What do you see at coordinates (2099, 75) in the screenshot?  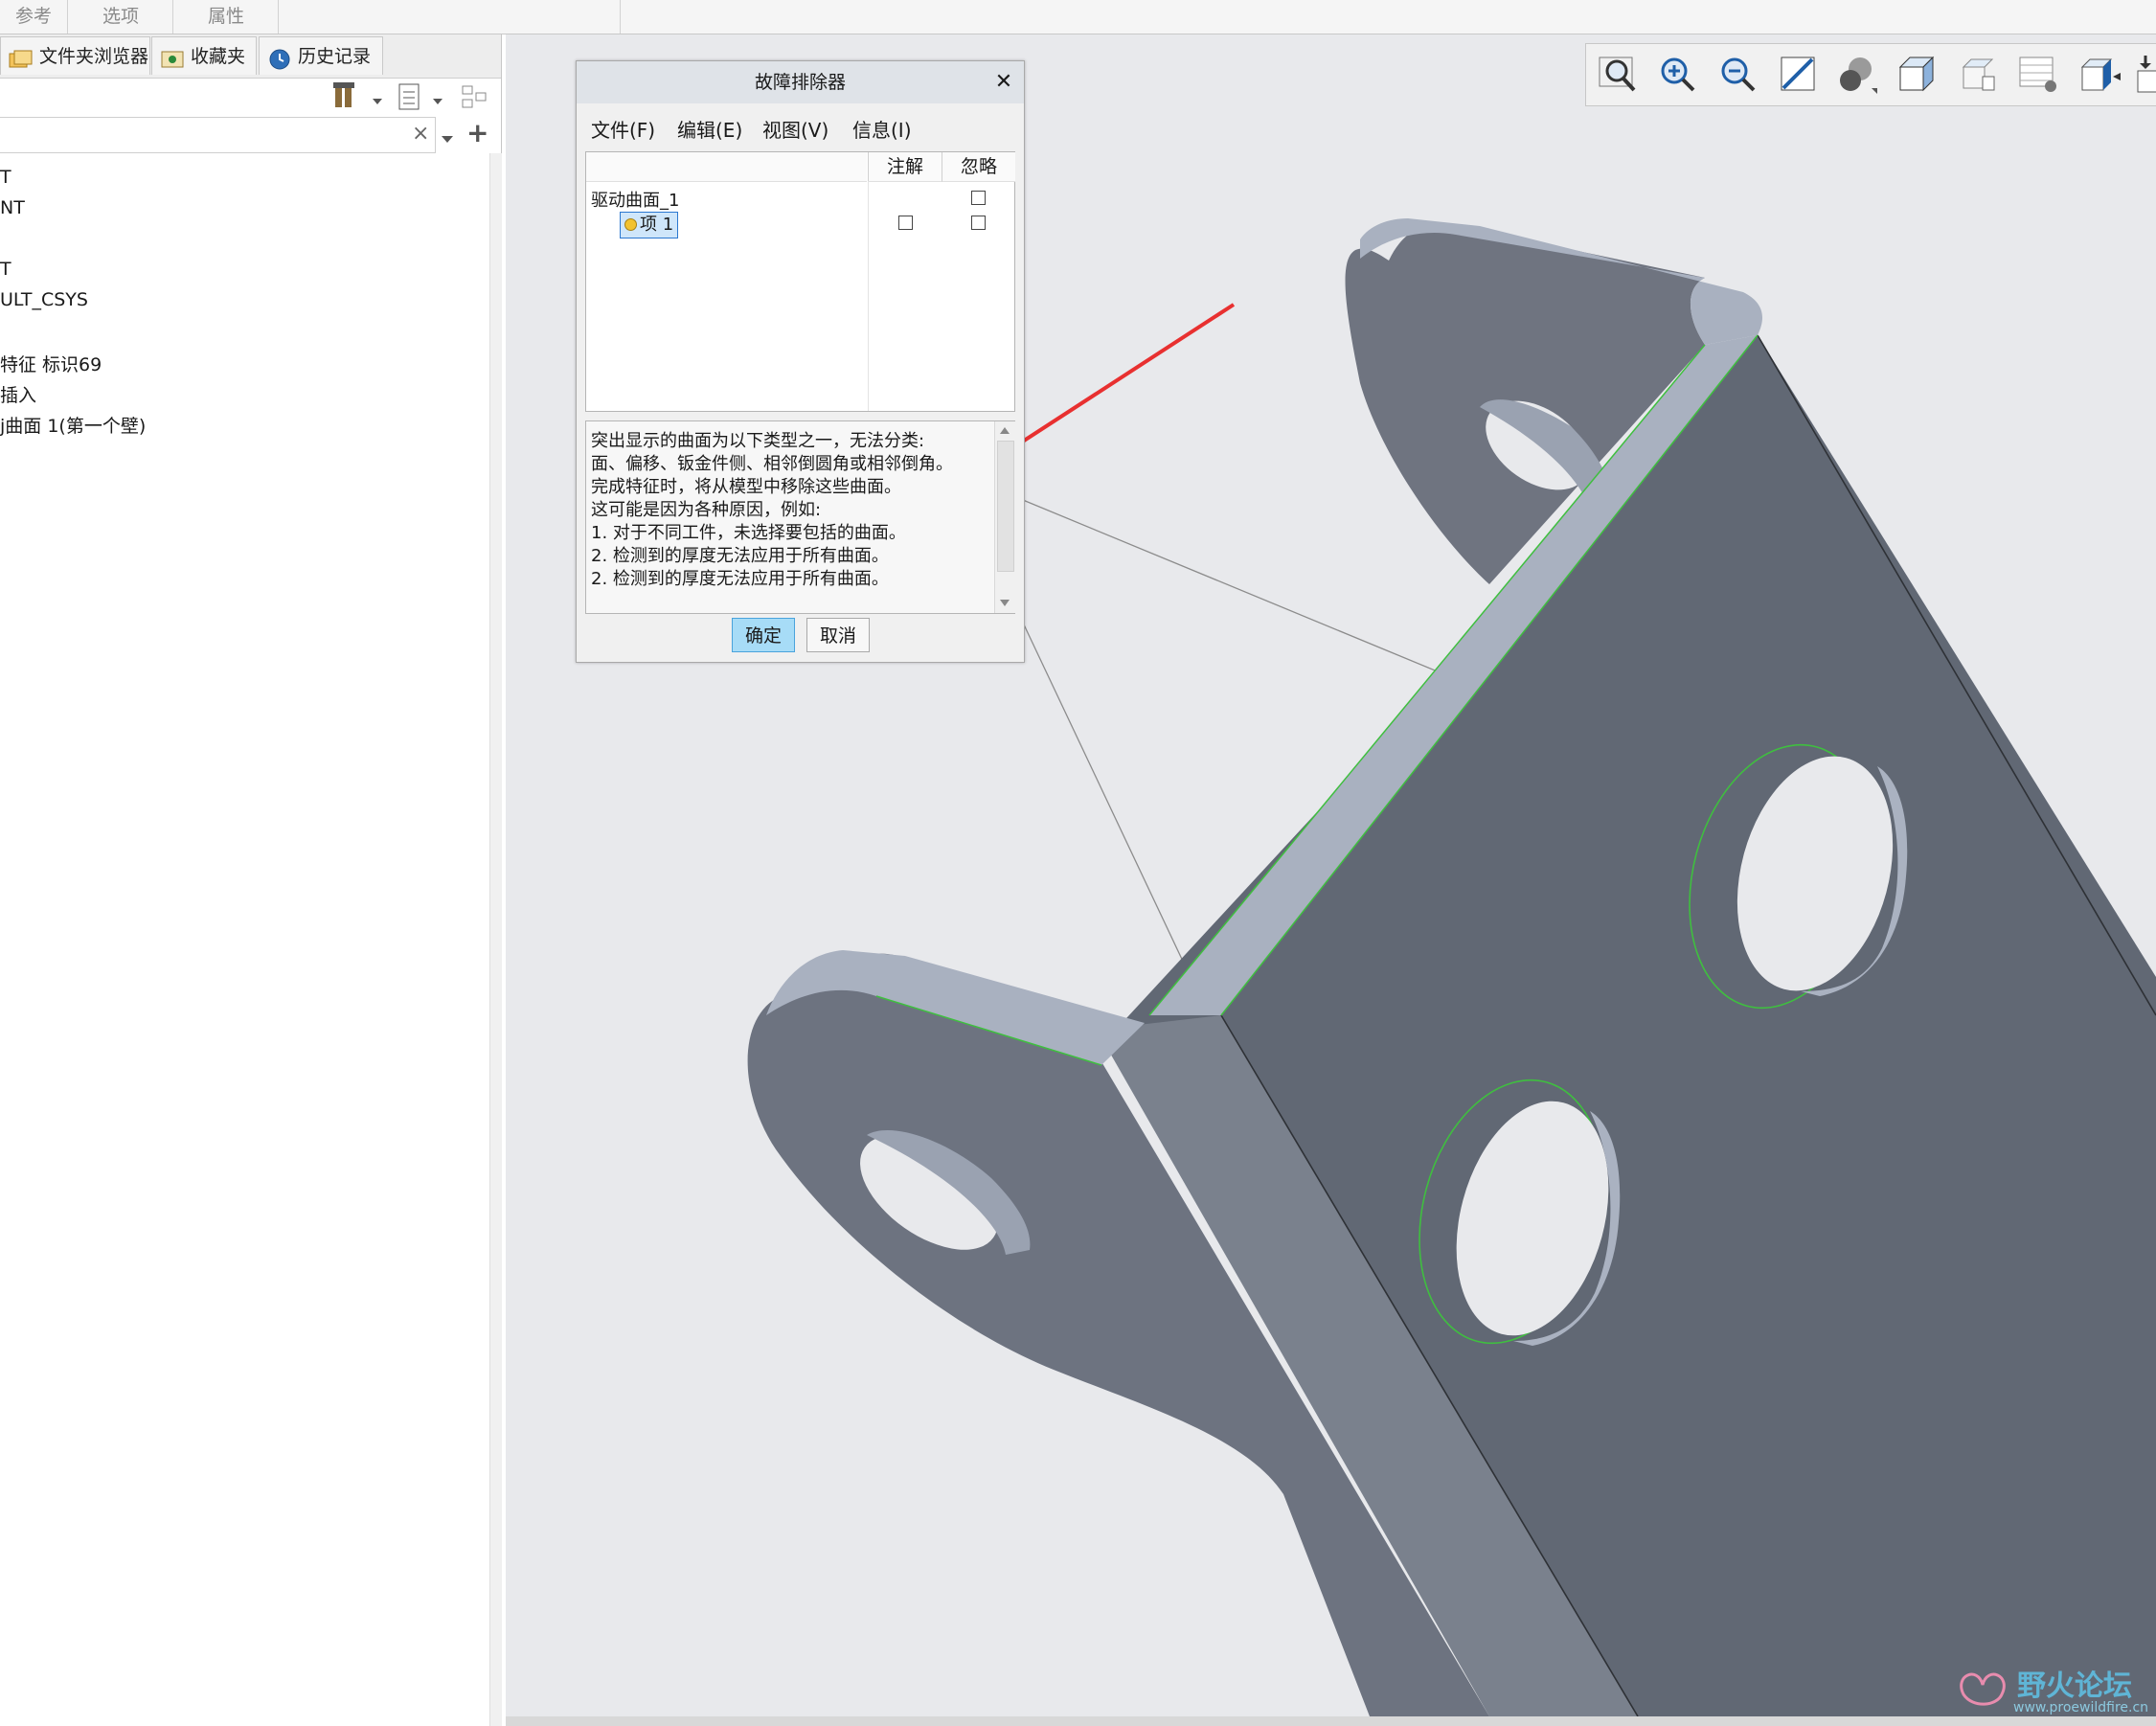 I see `datum-display-icon` at bounding box center [2099, 75].